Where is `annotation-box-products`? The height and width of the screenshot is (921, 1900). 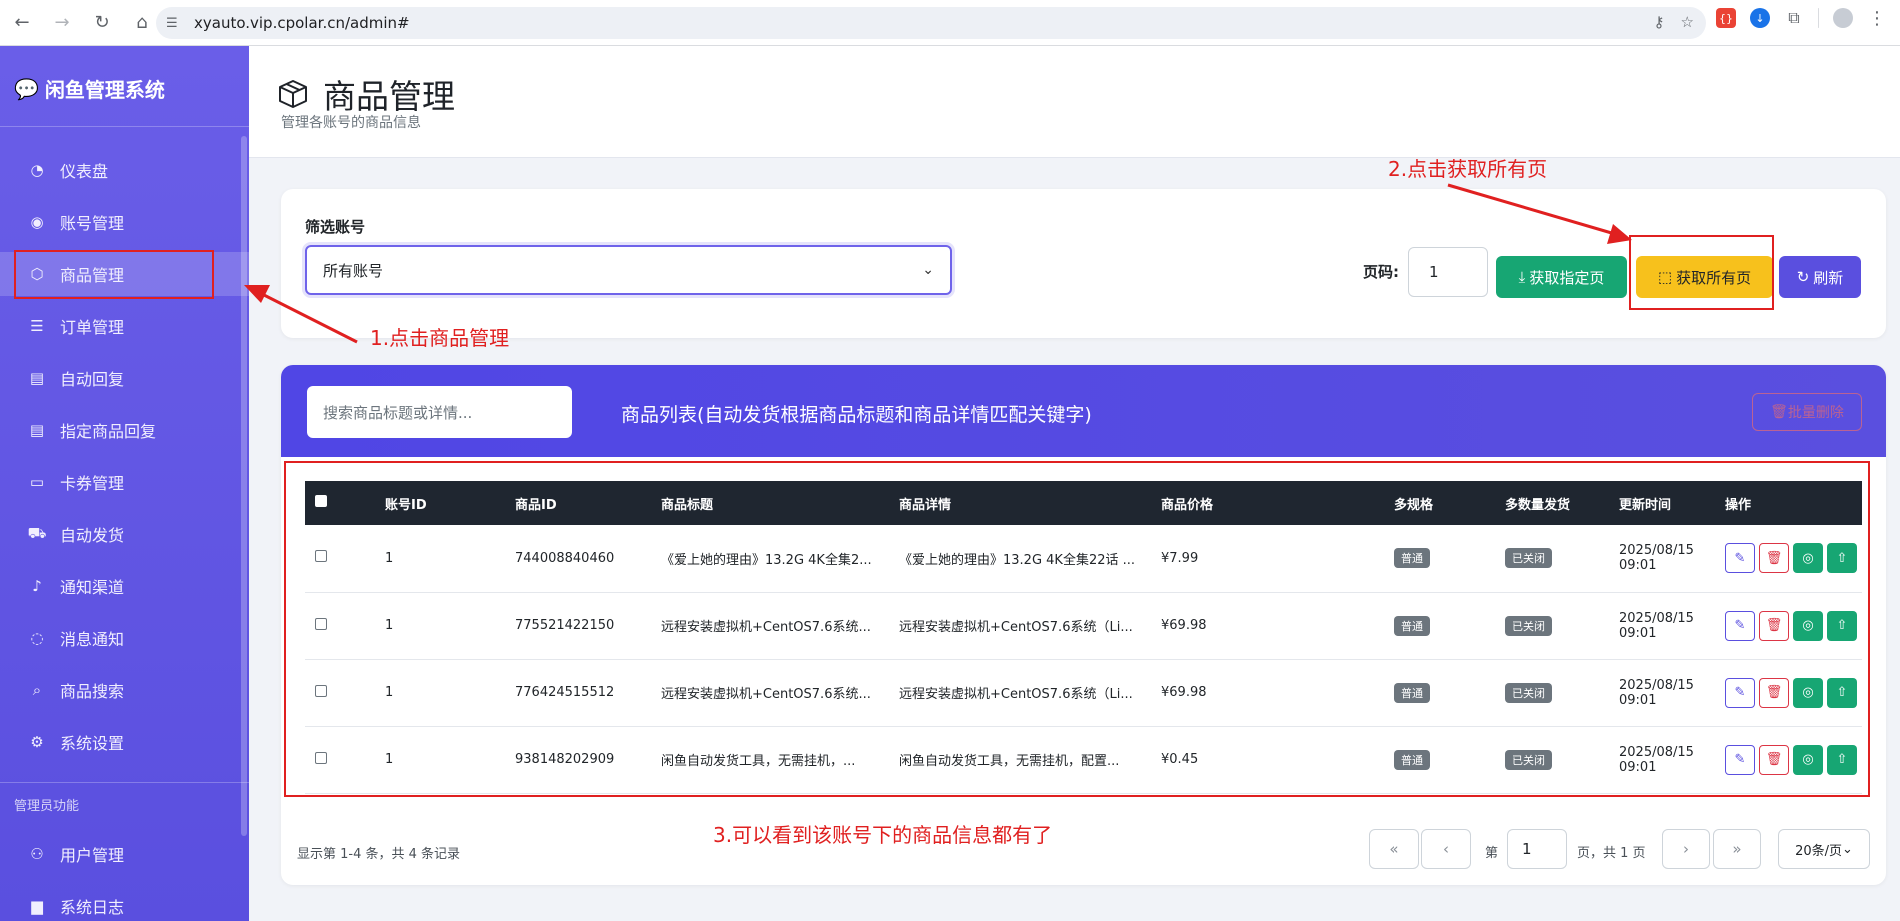 annotation-box-products is located at coordinates (114, 274).